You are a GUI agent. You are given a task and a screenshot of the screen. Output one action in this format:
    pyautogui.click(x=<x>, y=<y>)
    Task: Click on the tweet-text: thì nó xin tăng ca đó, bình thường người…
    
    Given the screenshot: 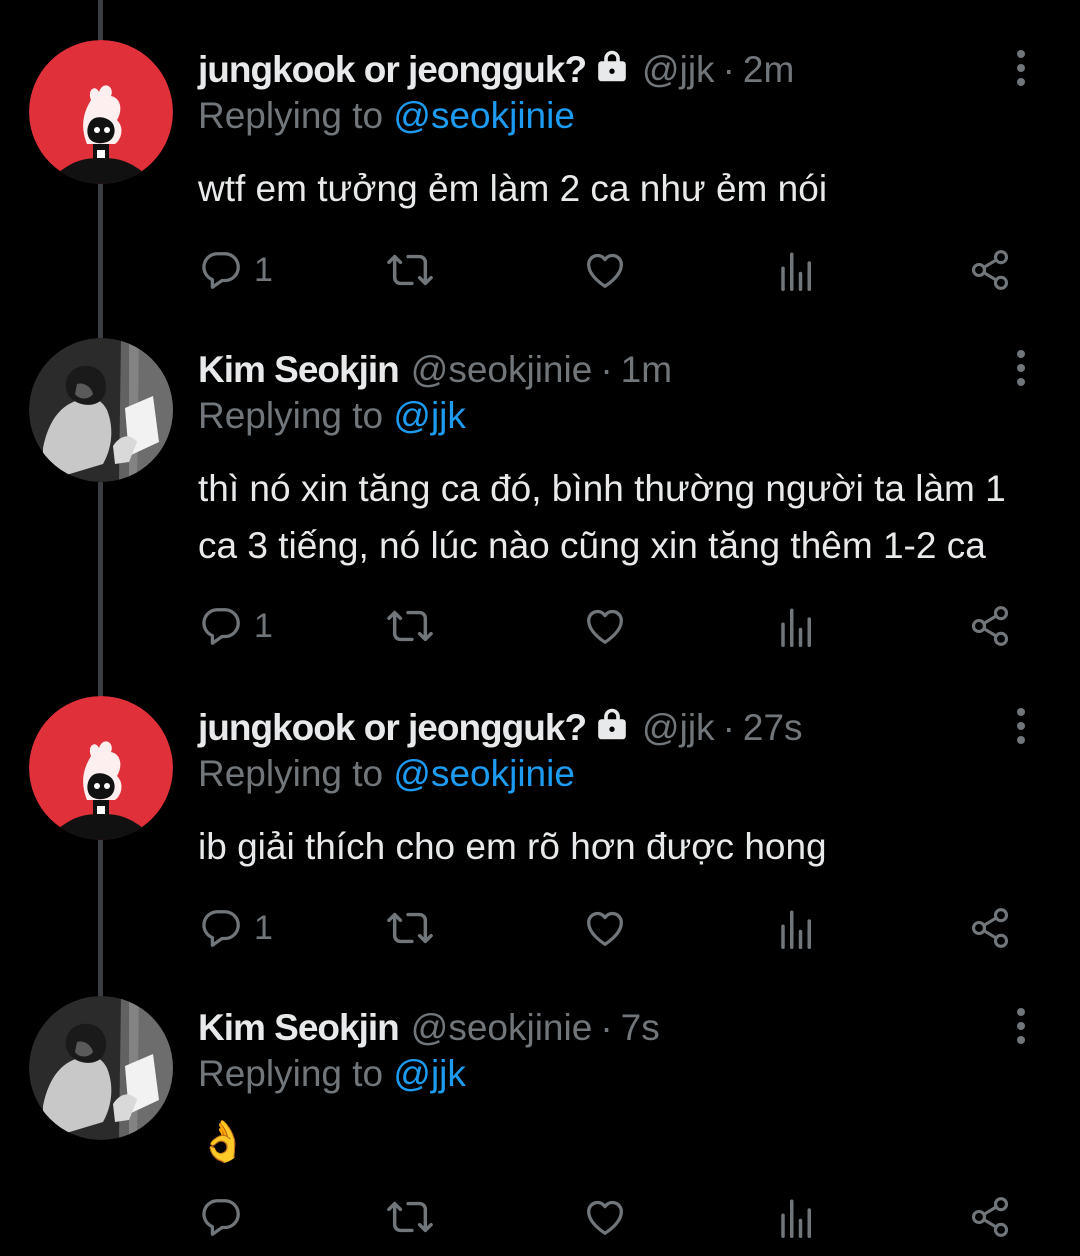 What is the action you would take?
    pyautogui.click(x=628, y=517)
    